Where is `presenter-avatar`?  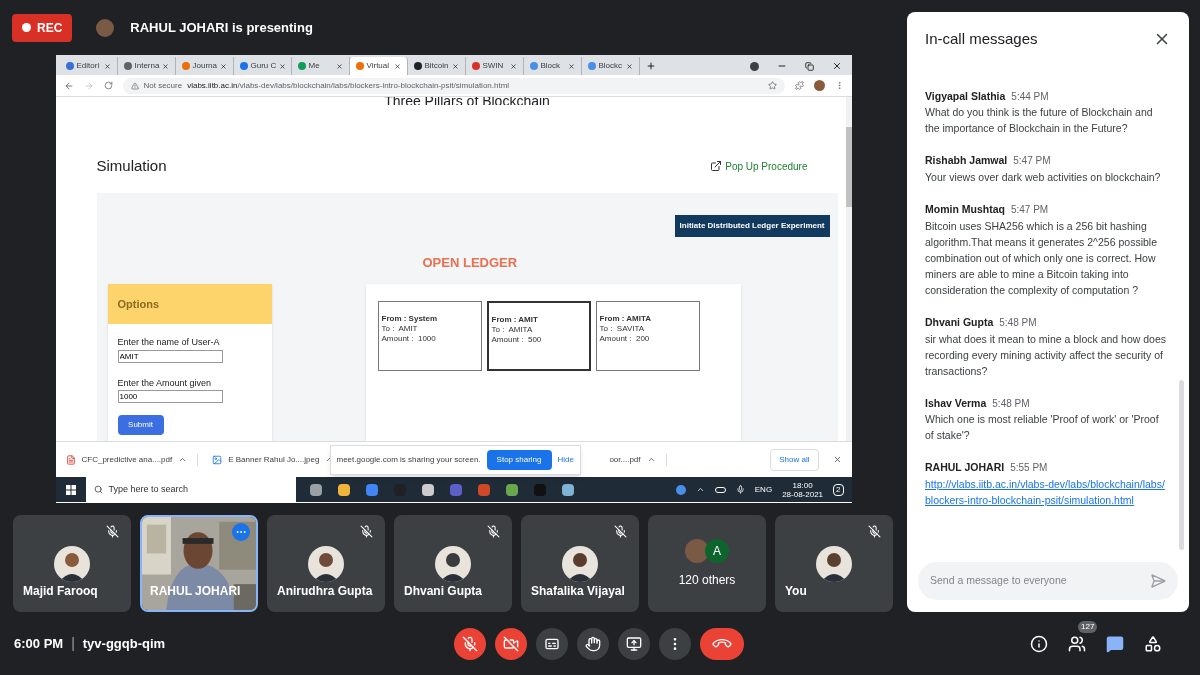 presenter-avatar is located at coordinates (105, 27).